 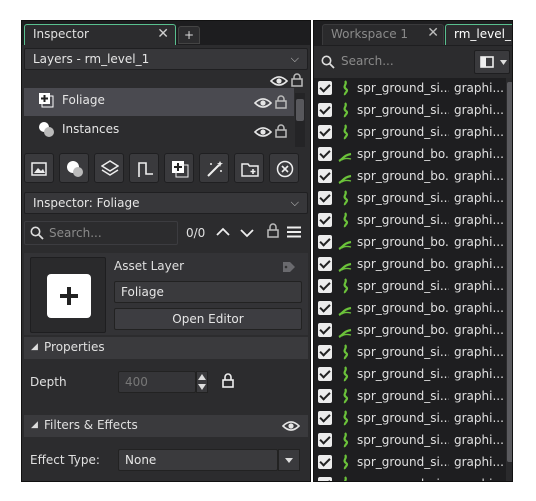 I want to click on effect-type-dropdown-button, so click(x=289, y=460).